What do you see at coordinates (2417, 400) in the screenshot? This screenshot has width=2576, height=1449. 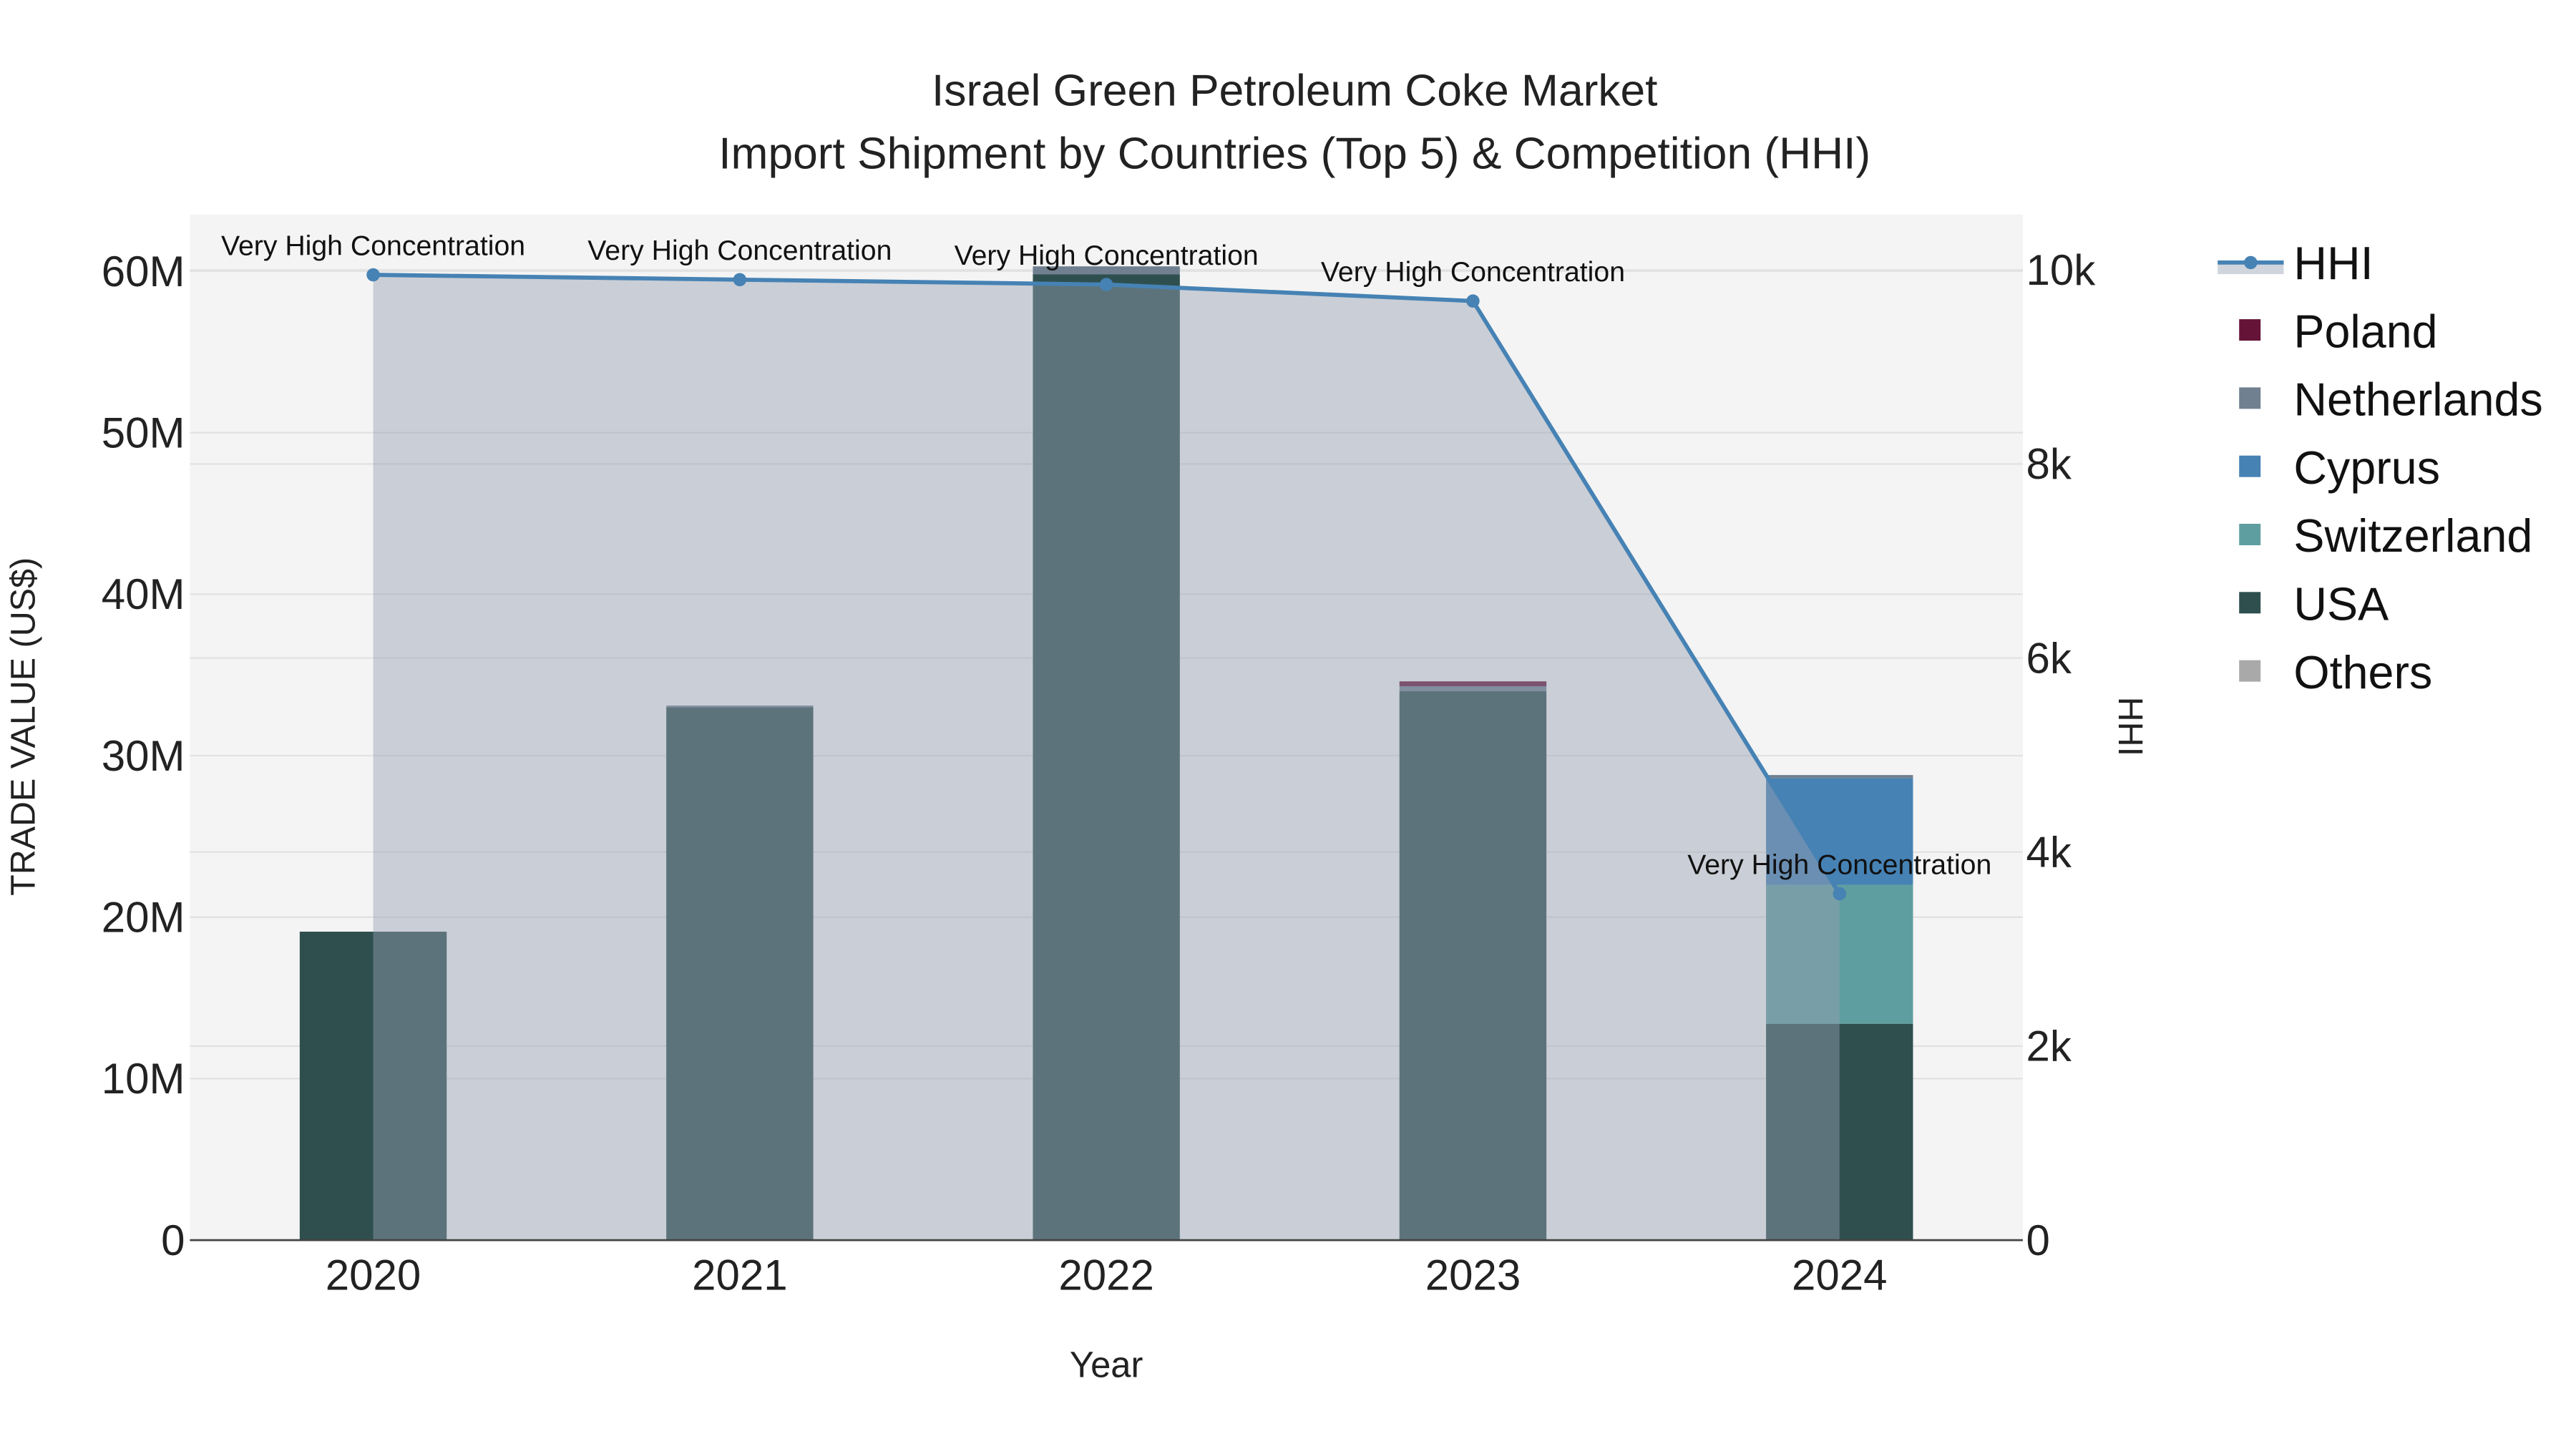 I see `legend-label: Netherlands` at bounding box center [2417, 400].